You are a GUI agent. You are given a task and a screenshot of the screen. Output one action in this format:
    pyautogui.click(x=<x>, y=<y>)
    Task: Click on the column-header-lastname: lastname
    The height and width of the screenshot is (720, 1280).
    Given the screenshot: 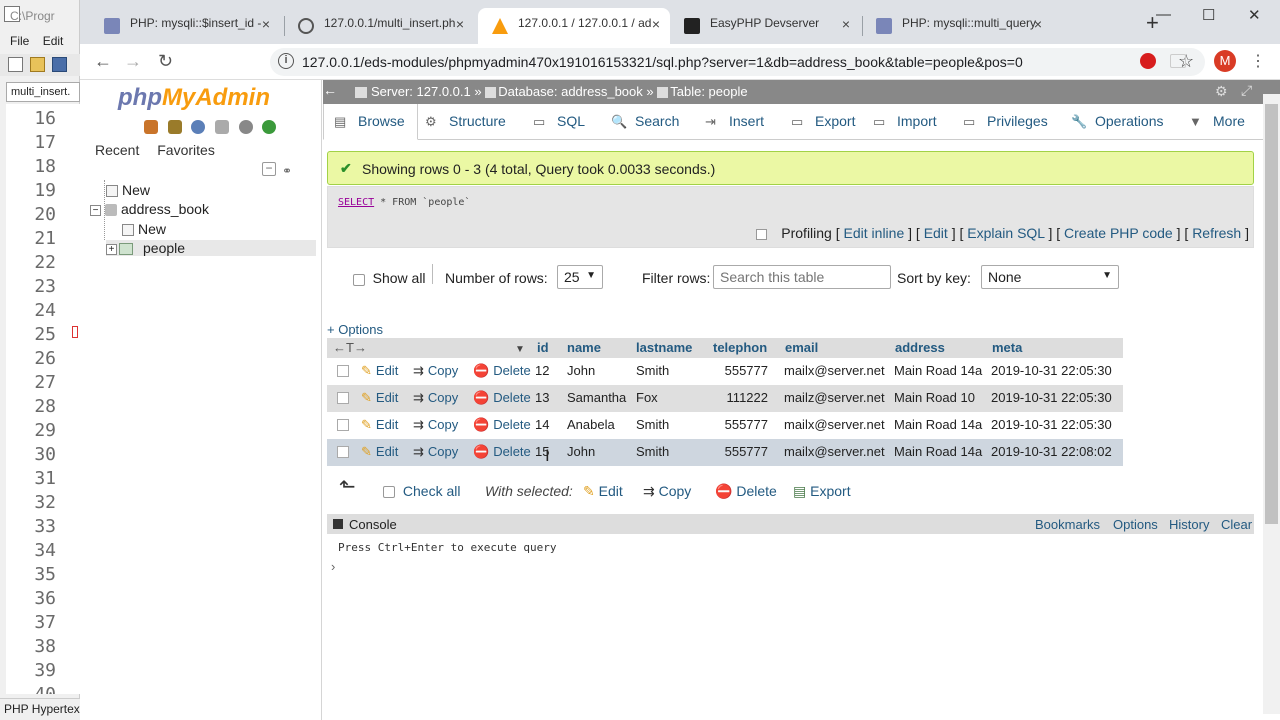 What is the action you would take?
    pyautogui.click(x=664, y=348)
    